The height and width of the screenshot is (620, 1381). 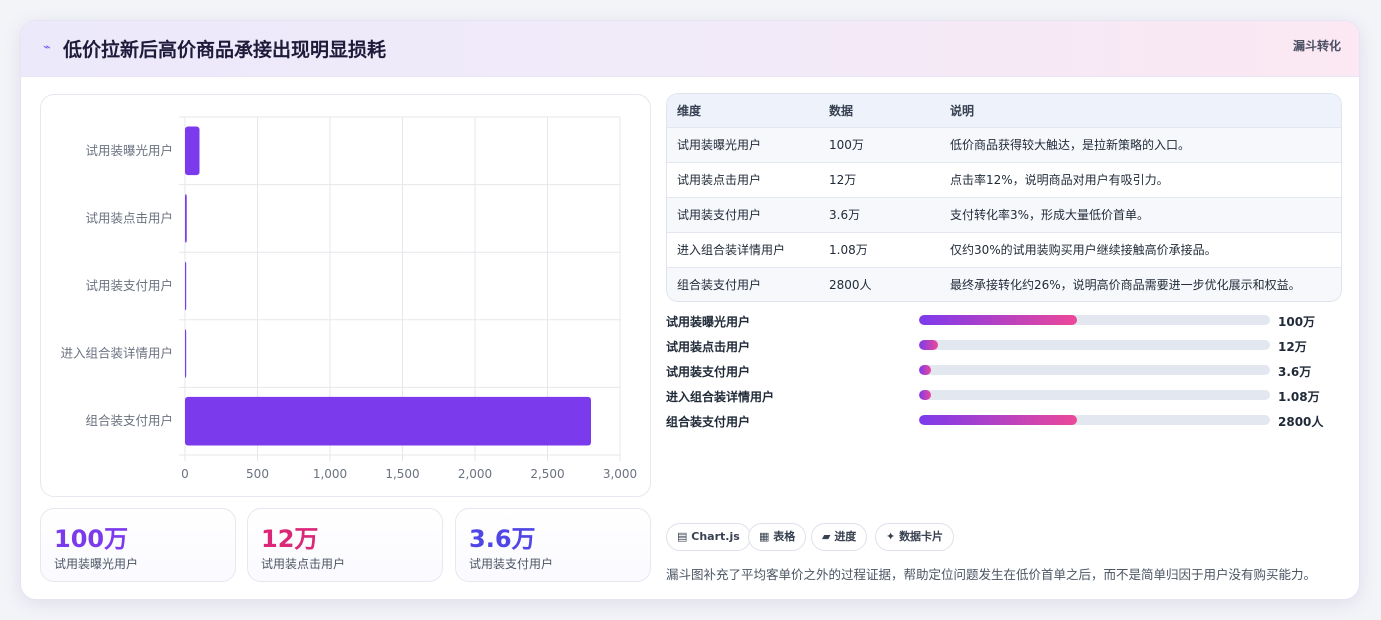 What do you see at coordinates (1316, 46) in the screenshot?
I see `category-tag: 漏斗转化` at bounding box center [1316, 46].